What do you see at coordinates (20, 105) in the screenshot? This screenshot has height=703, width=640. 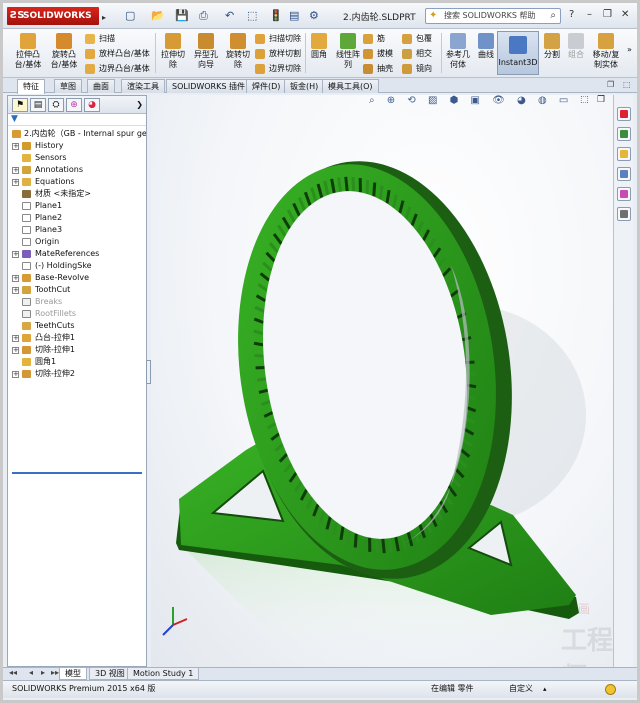 I see `feature-manager-tab-icon: ⚑` at bounding box center [20, 105].